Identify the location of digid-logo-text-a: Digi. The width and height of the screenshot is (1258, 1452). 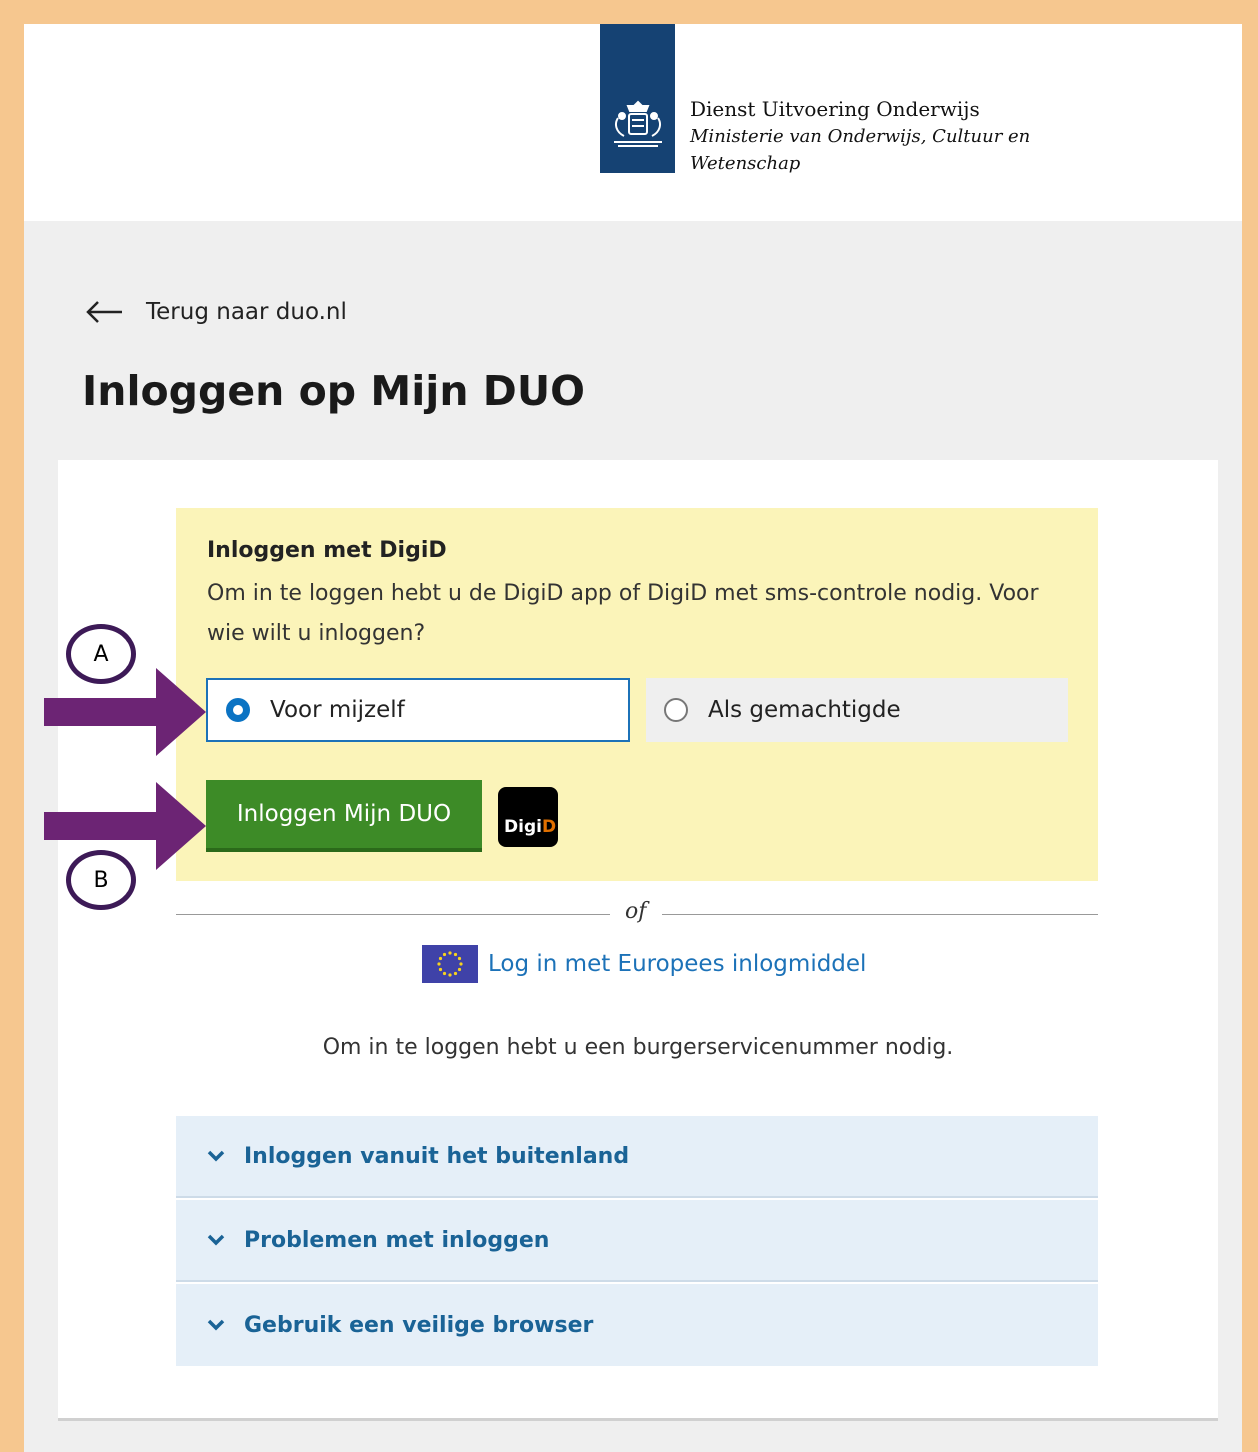
(523, 827).